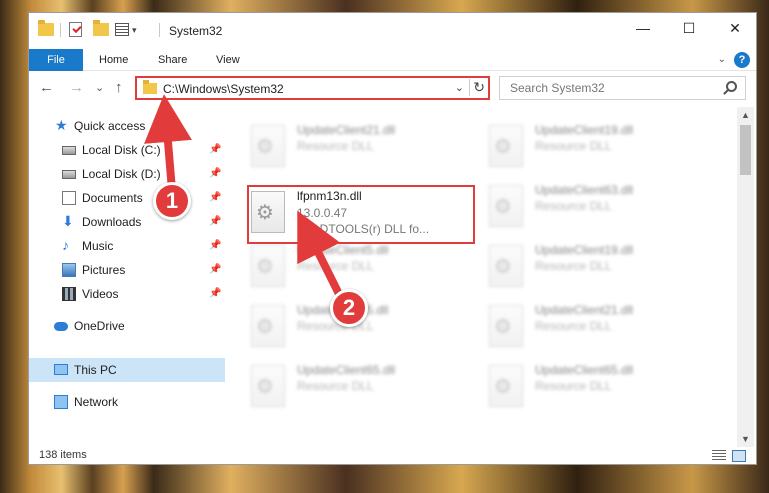  Describe the element at coordinates (584, 190) in the screenshot. I see `file-name: UpdateClient63.dll` at that location.